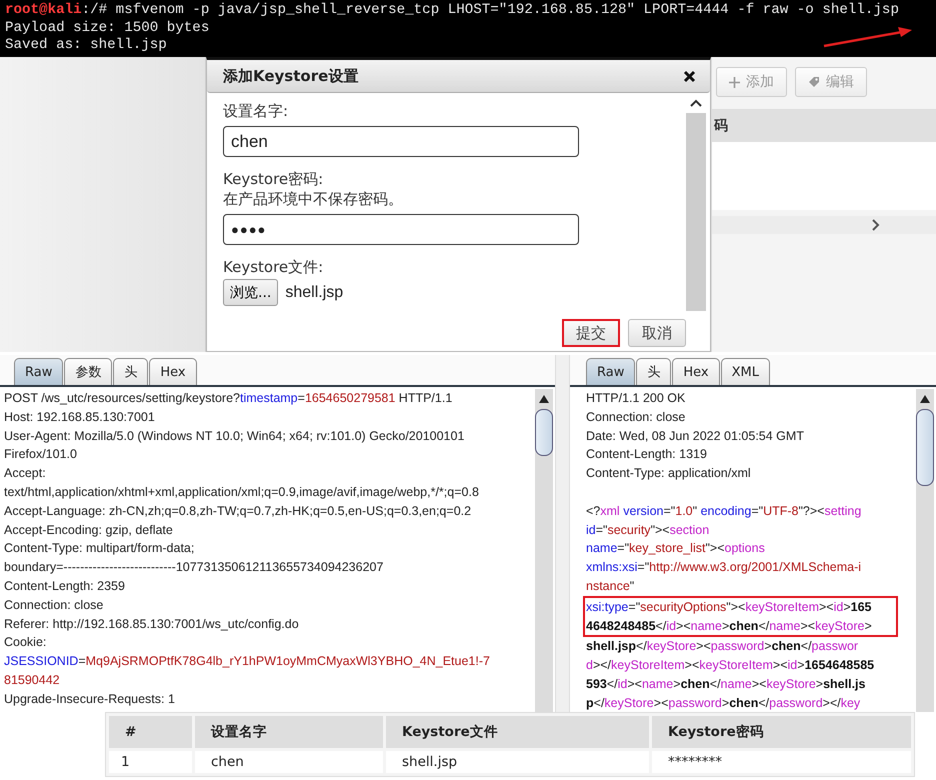 The width and height of the screenshot is (936, 780). I want to click on column-header: 码, so click(824, 126).